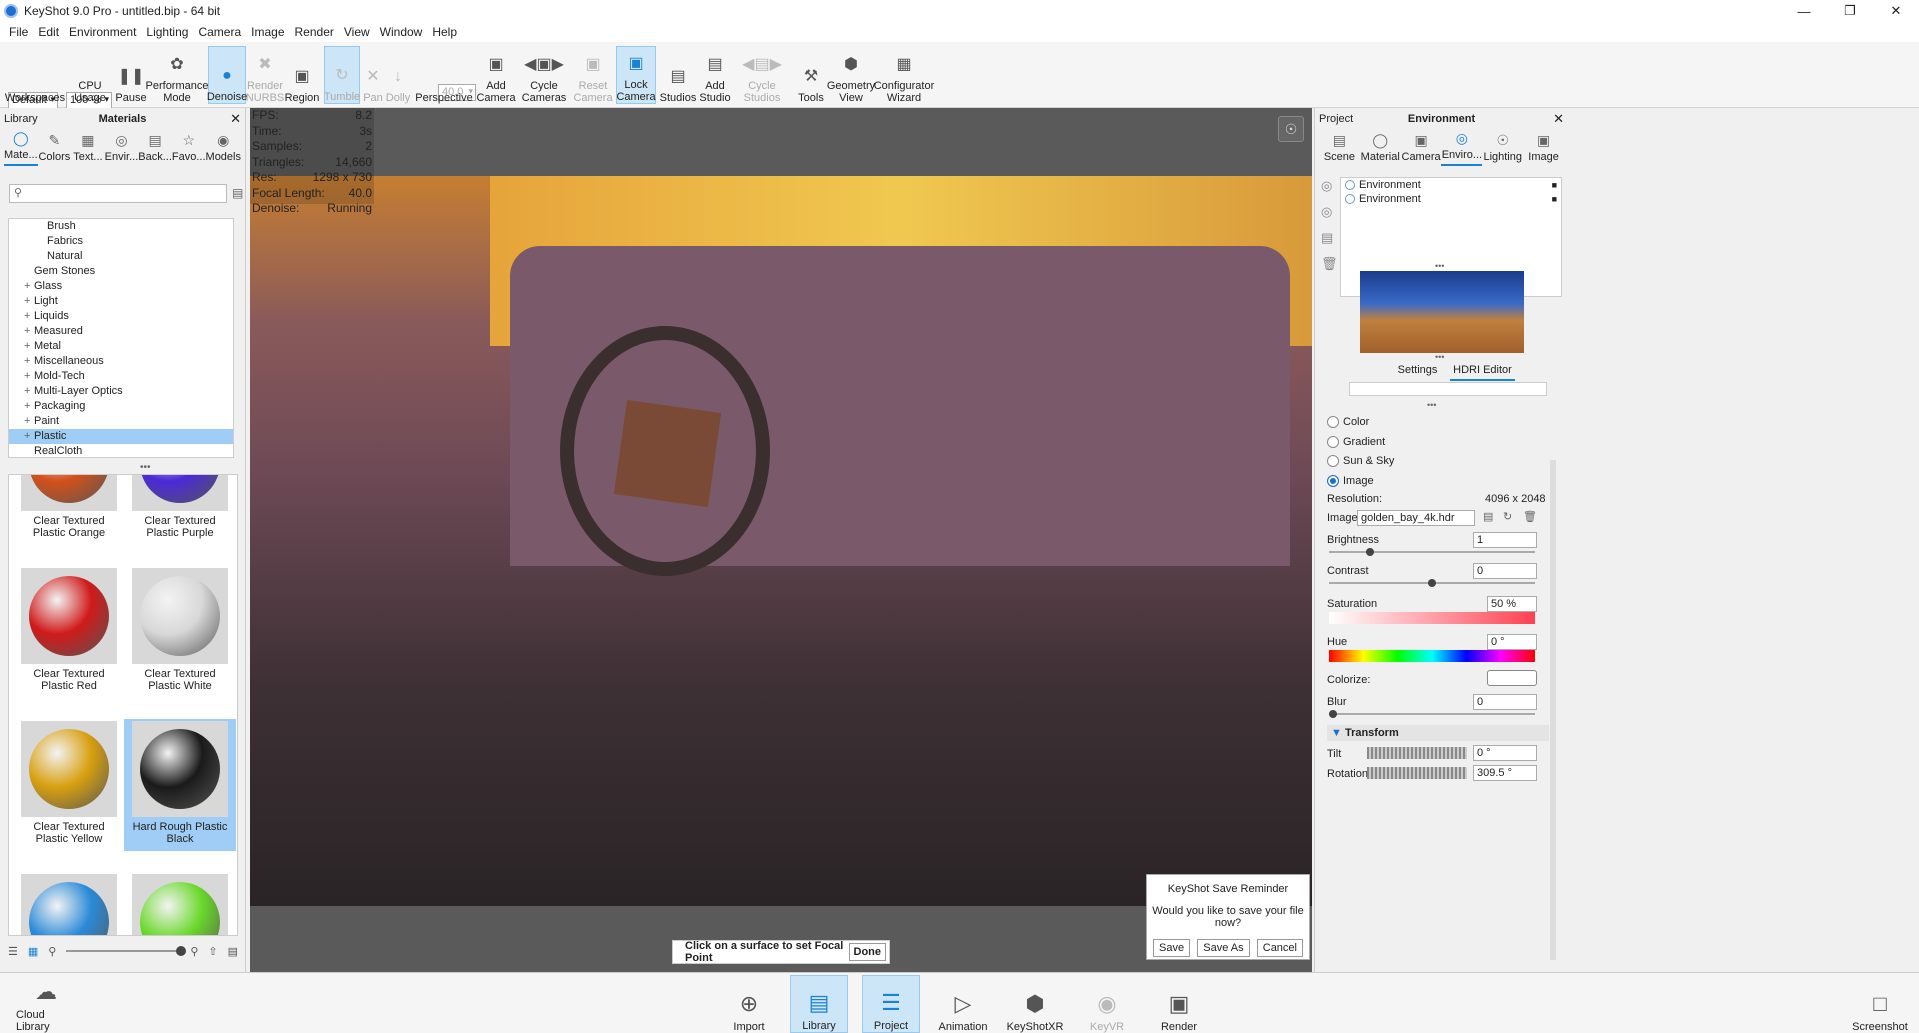 The width and height of the screenshot is (1919, 1033). I want to click on radio-gradient: Gradient, so click(1356, 442).